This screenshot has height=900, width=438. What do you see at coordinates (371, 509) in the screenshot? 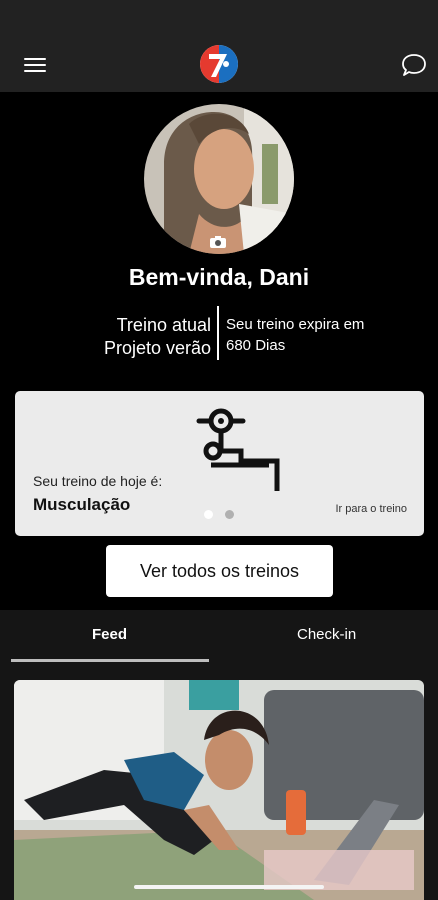
I see `go-to-workout-link: Ir para o treino` at bounding box center [371, 509].